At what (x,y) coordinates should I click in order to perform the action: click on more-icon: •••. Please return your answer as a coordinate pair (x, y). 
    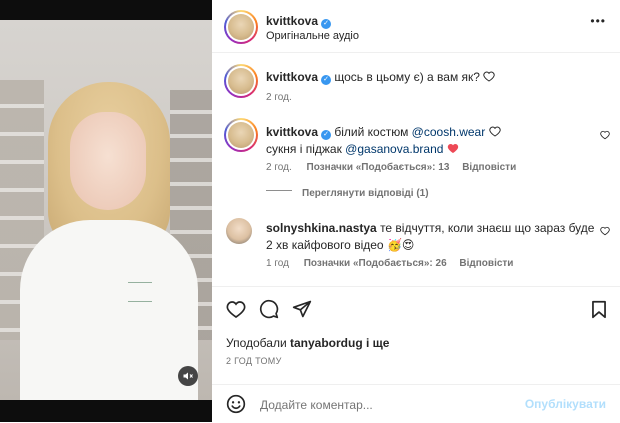
    Looking at the image, I should click on (598, 21).